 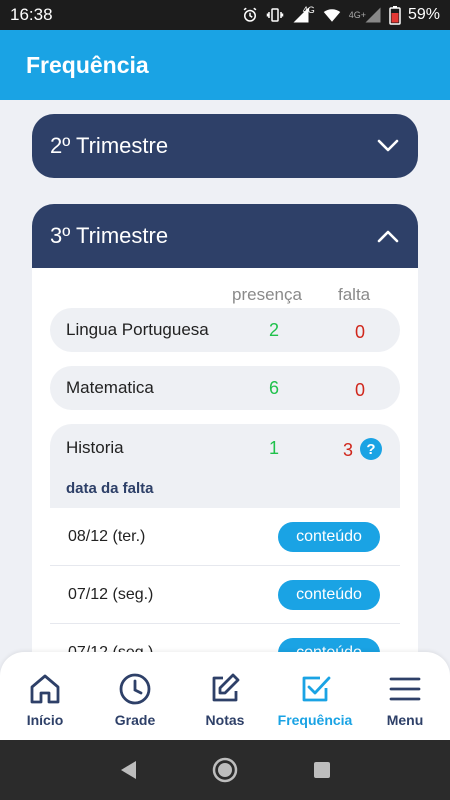 What do you see at coordinates (225, 65) in the screenshot?
I see `app-bar: Frequência` at bounding box center [225, 65].